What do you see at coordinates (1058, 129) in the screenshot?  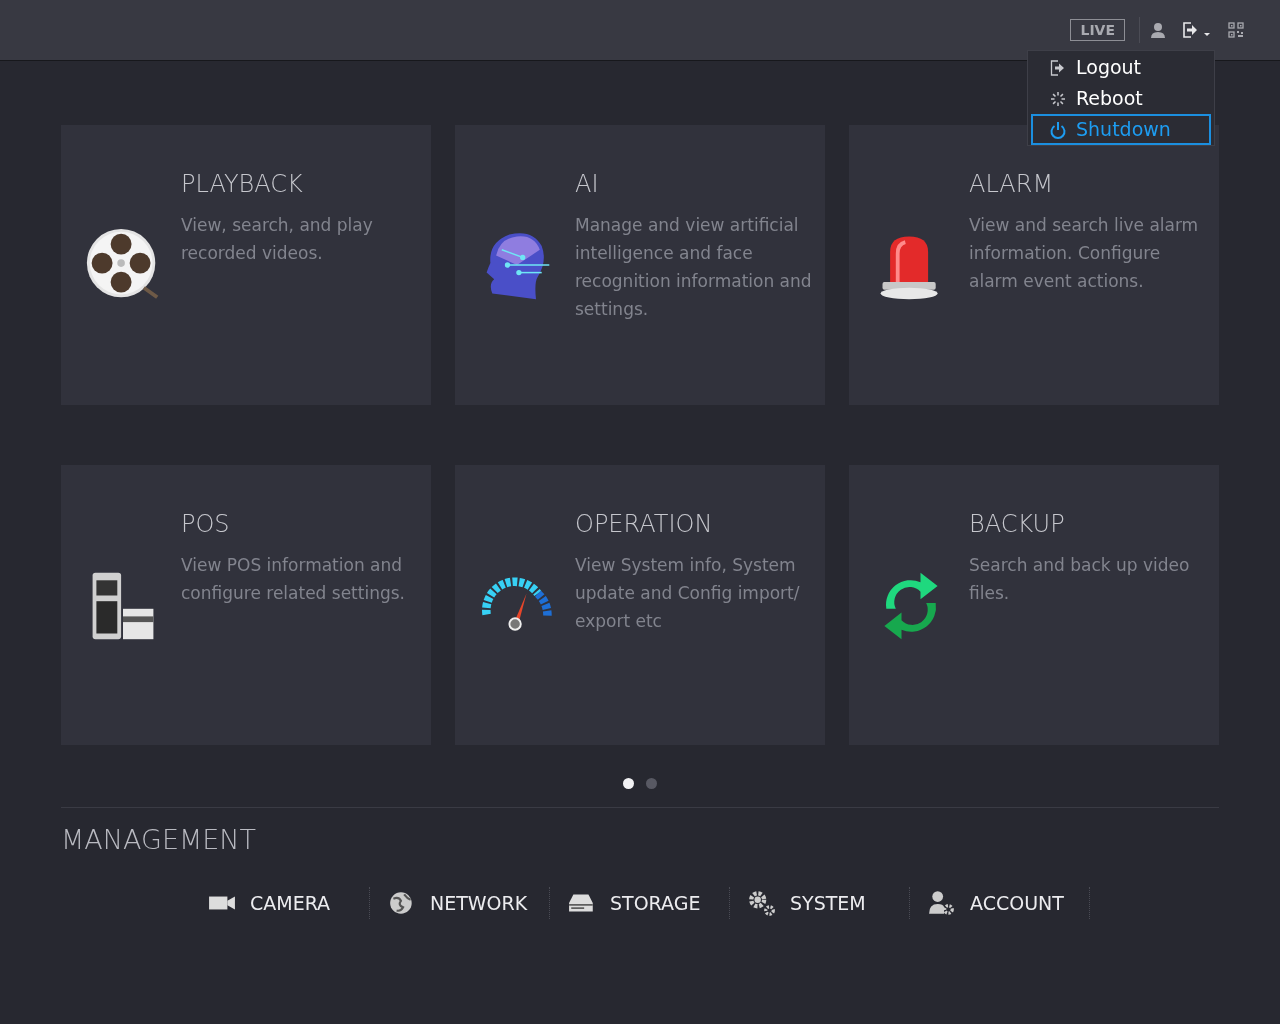 I see `power-icon` at bounding box center [1058, 129].